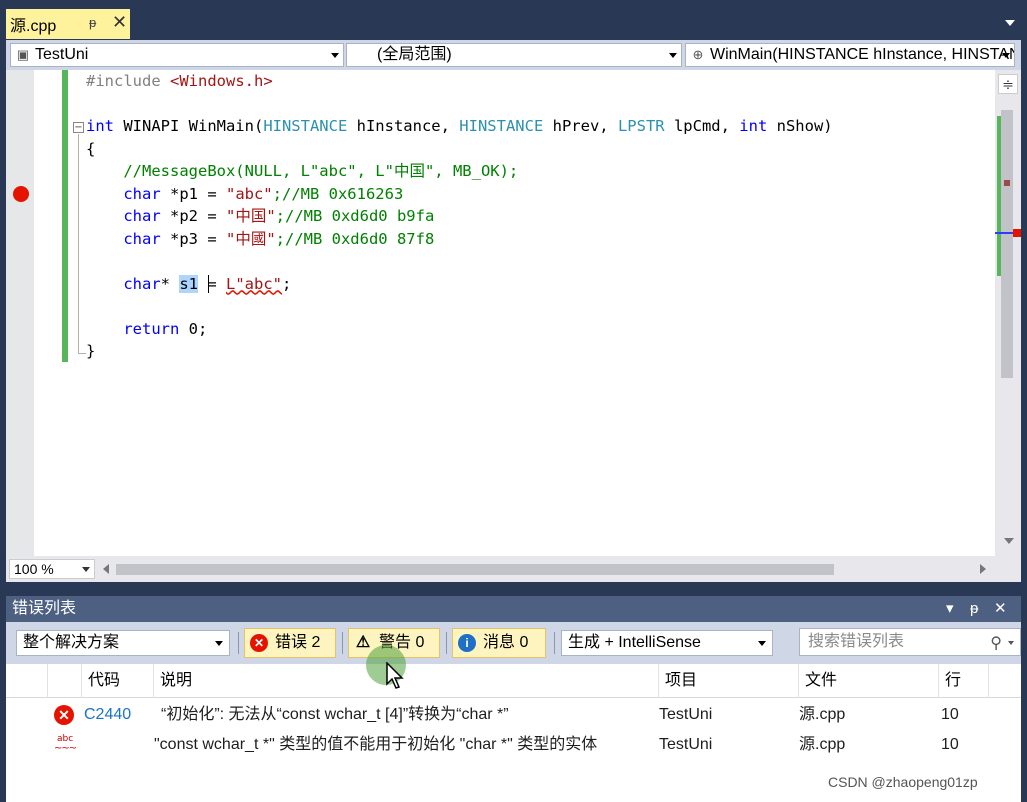 The width and height of the screenshot is (1027, 802). What do you see at coordinates (406, 681) in the screenshot?
I see `header-description: 说明` at bounding box center [406, 681].